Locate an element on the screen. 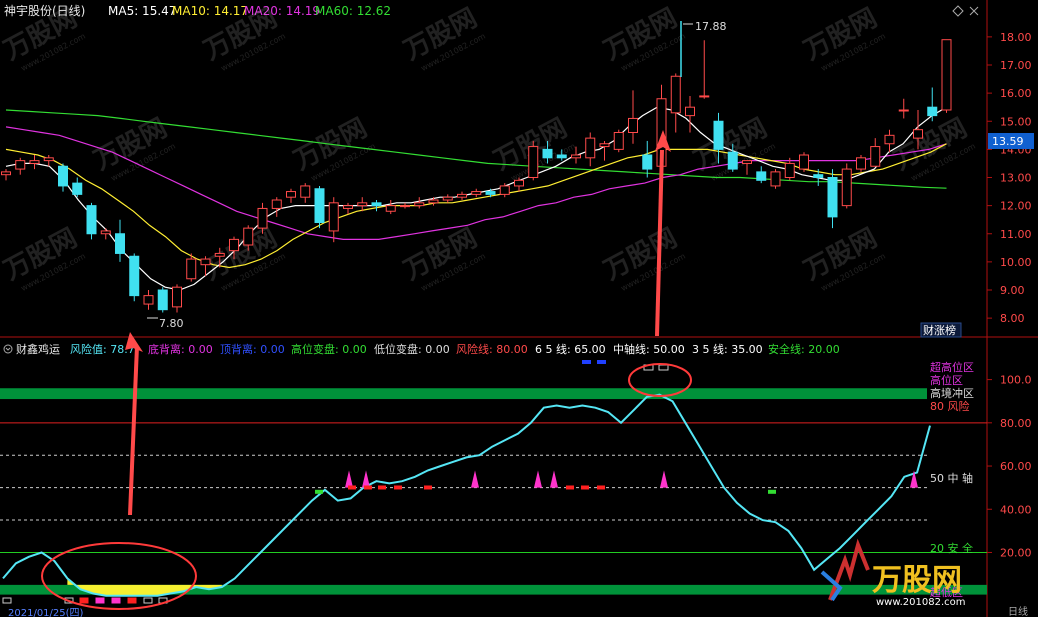  ma10-legend: MA10: 14.17 is located at coordinates (210, 11).